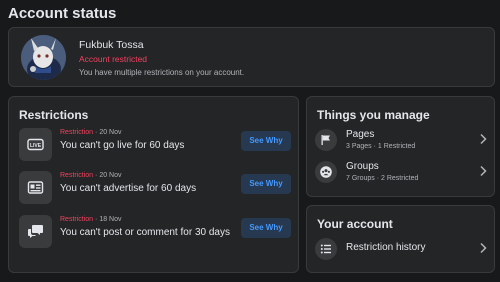 This screenshot has width=500, height=282. What do you see at coordinates (43, 57) in the screenshot?
I see `avatar` at bounding box center [43, 57].